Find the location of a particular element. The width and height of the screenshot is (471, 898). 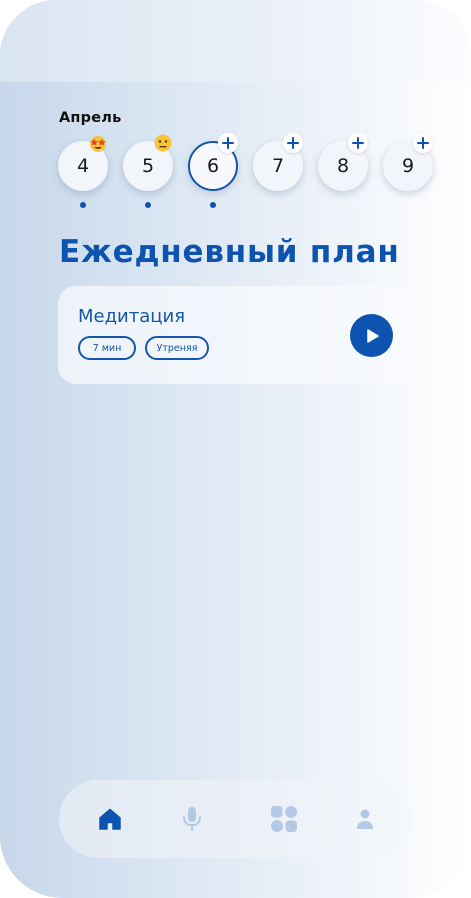

status-area is located at coordinates (235, 41).